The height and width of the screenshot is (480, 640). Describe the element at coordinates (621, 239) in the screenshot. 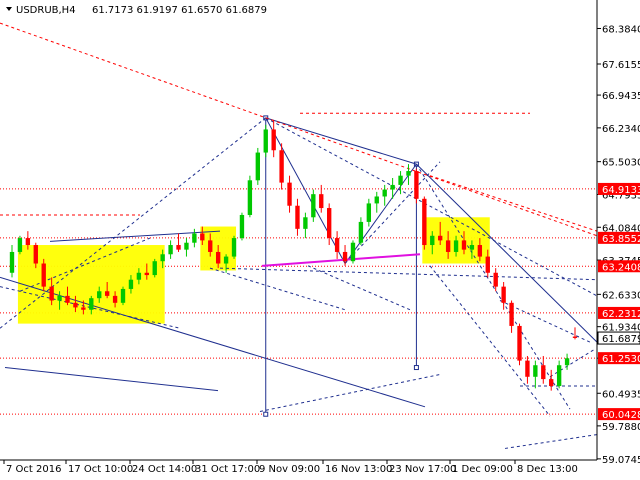

I see `level-badge-label: 63.8552` at that location.